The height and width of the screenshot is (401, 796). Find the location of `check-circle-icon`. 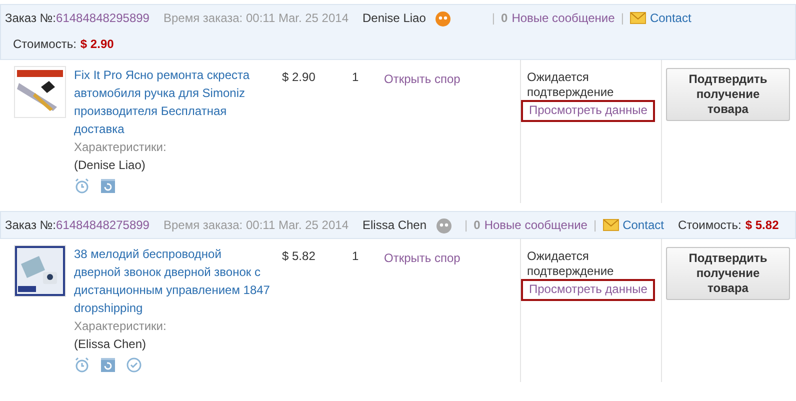

check-circle-icon is located at coordinates (134, 365).